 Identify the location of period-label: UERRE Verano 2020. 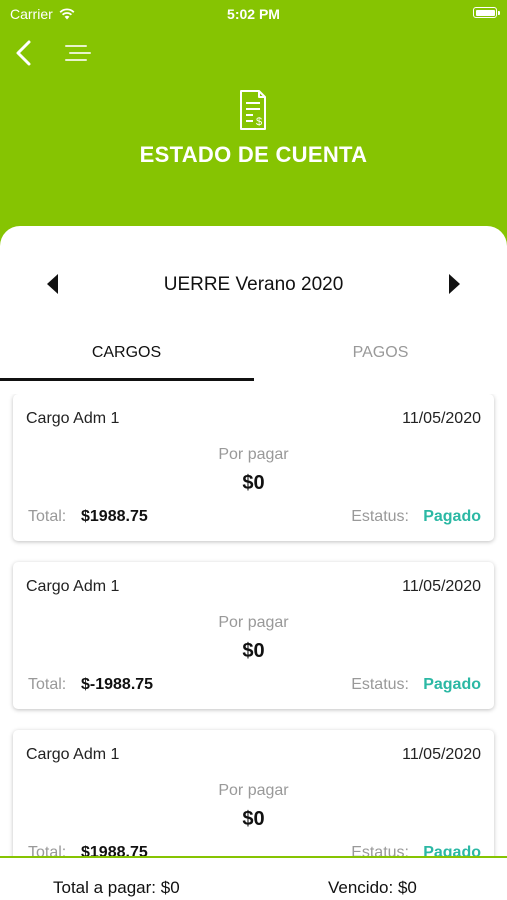
(253, 284).